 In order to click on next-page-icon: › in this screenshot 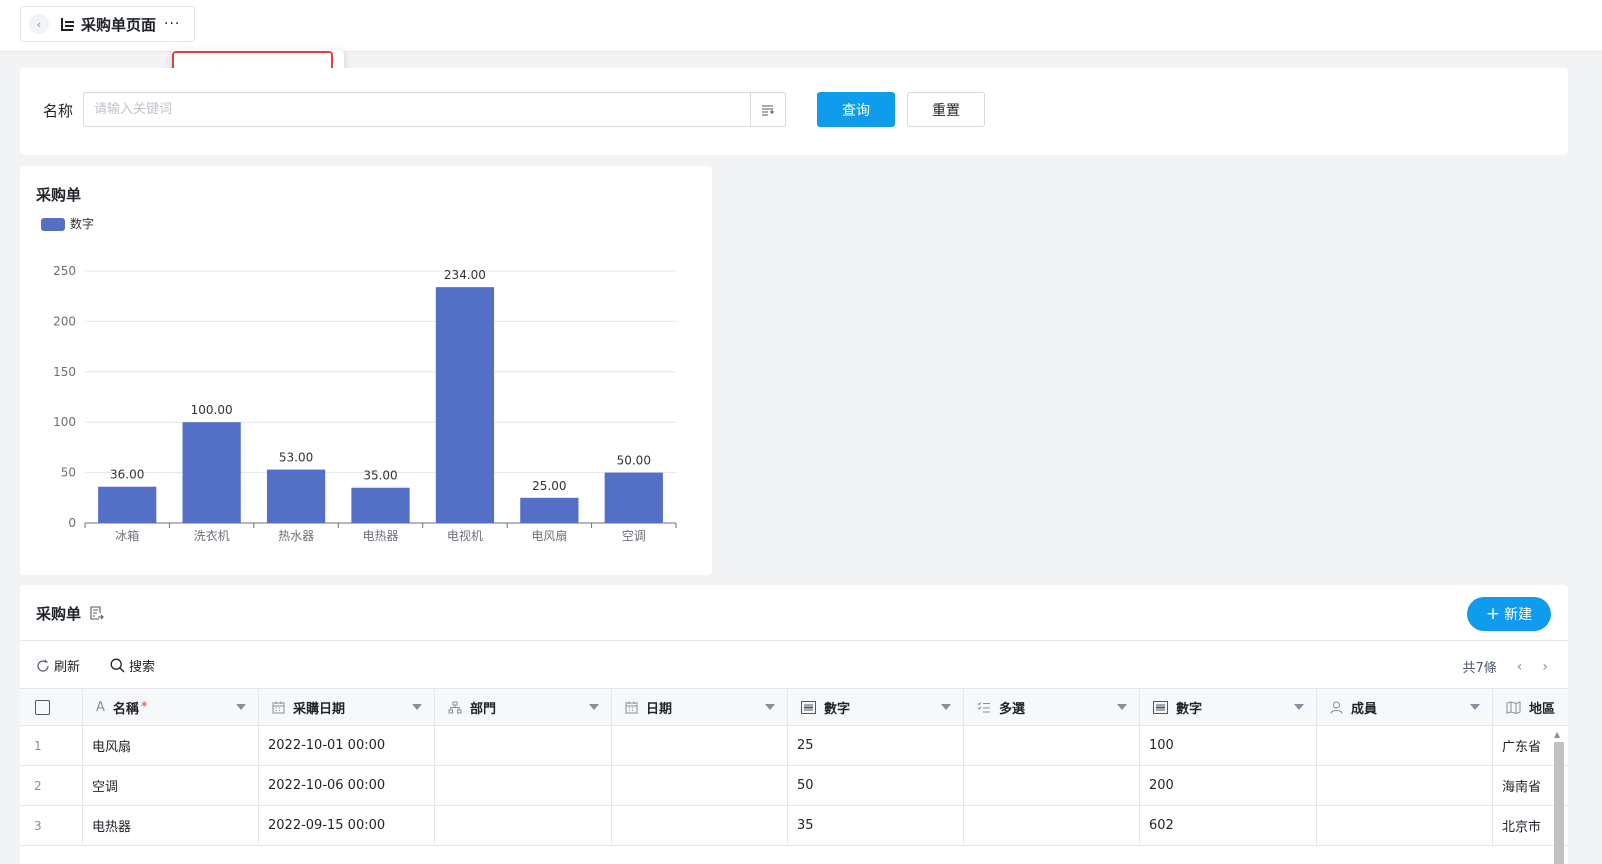, I will do `click(1545, 667)`.